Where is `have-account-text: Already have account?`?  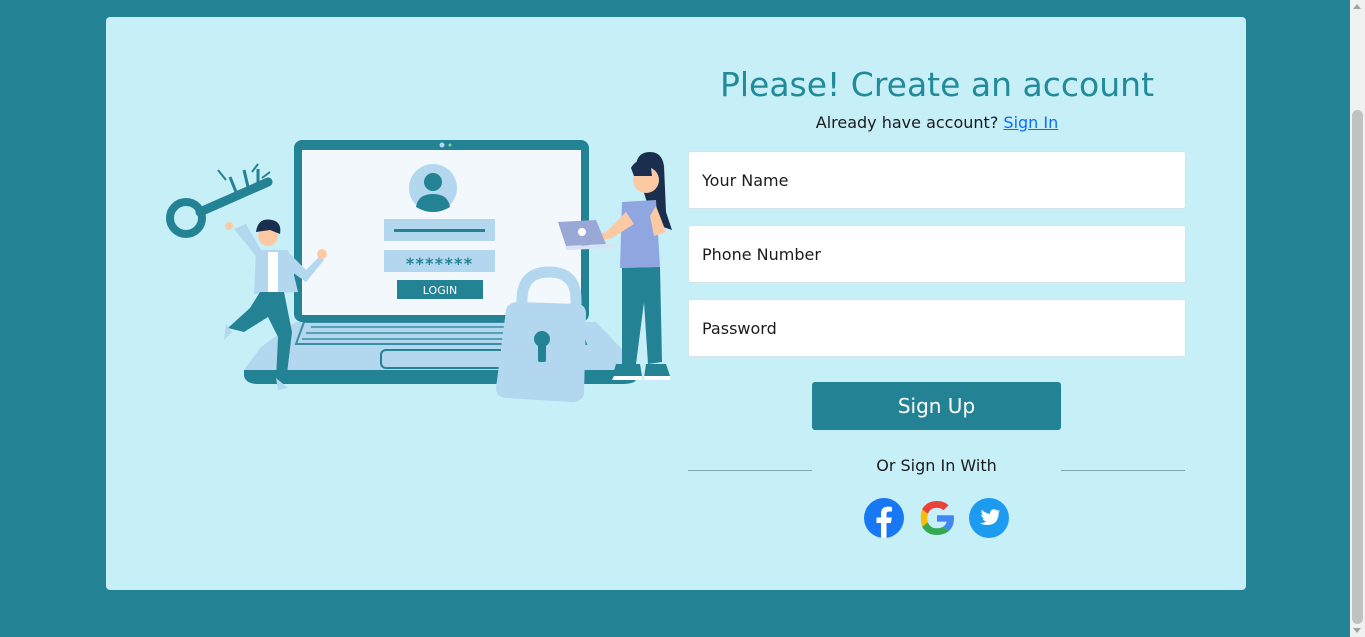
have-account-text: Already have account? is located at coordinates (907, 122).